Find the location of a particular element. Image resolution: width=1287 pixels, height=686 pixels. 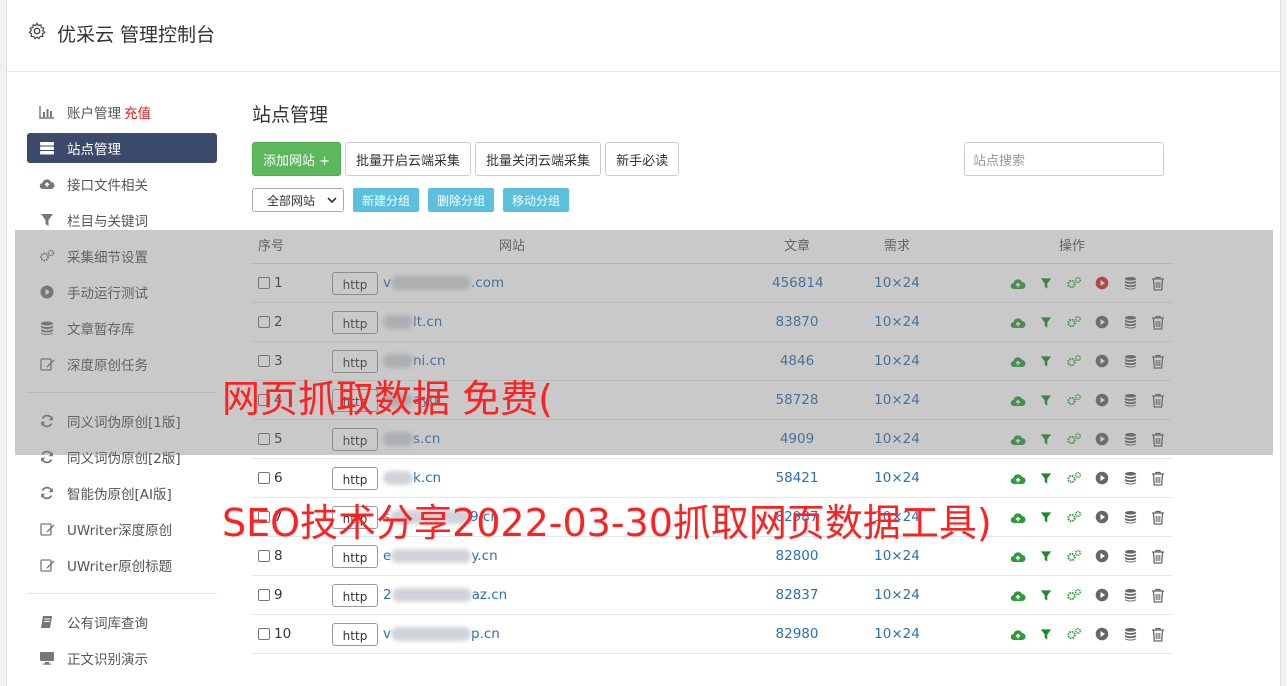

sidebar-item-2: 接口文件相关 is located at coordinates (122, 184).